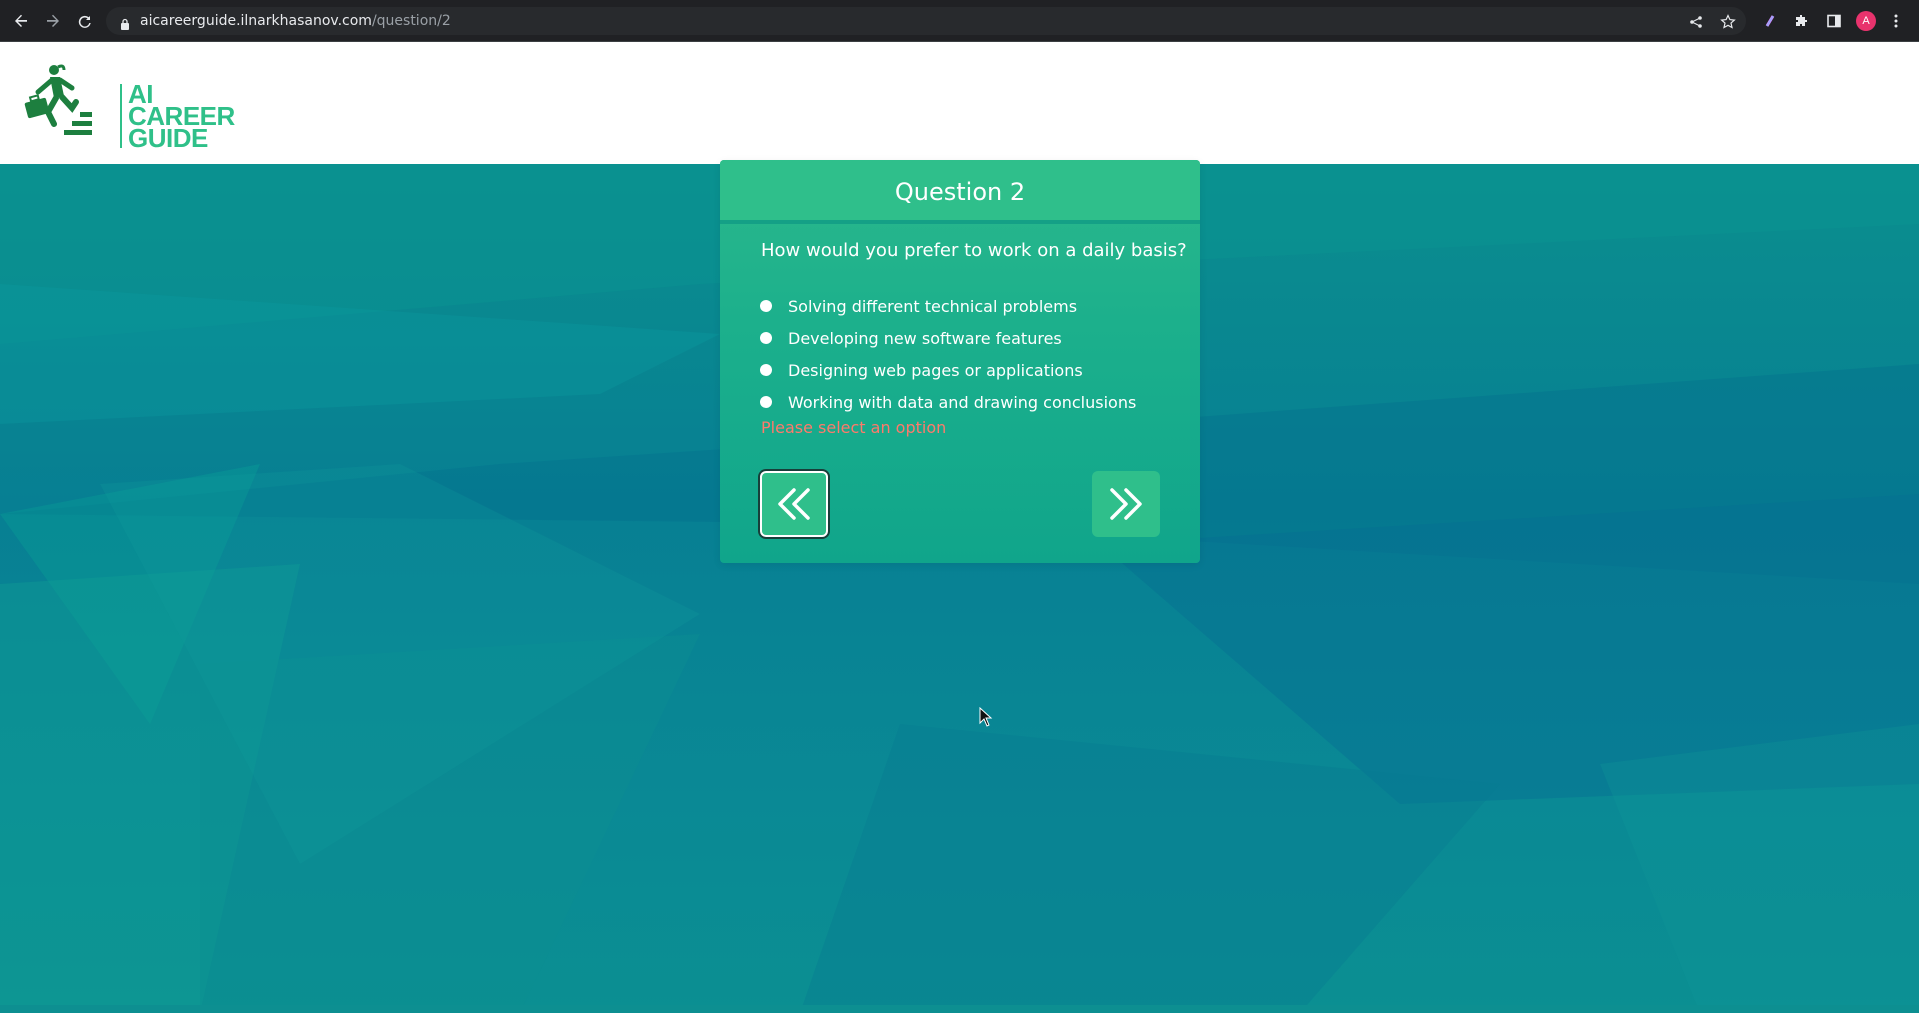 This screenshot has height=1013, width=1919. I want to click on option-item: Solving different technical problems, so click(948, 306).